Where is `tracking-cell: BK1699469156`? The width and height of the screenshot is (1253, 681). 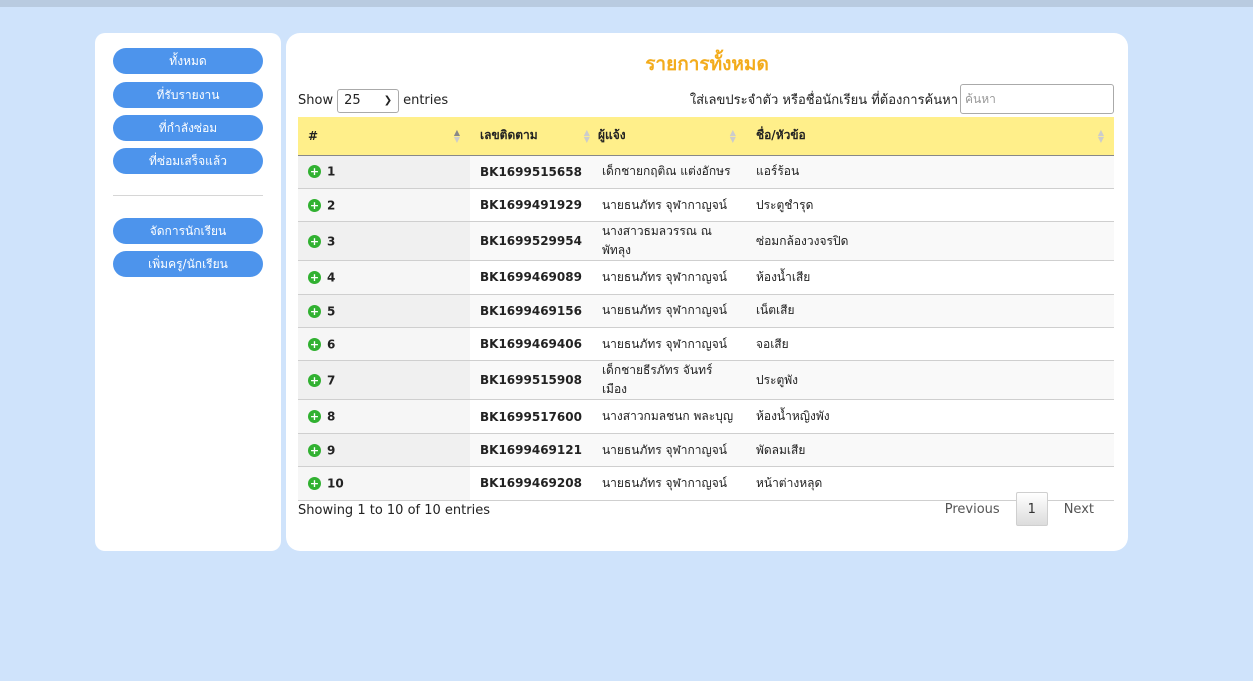 tracking-cell: BK1699469156 is located at coordinates (531, 310).